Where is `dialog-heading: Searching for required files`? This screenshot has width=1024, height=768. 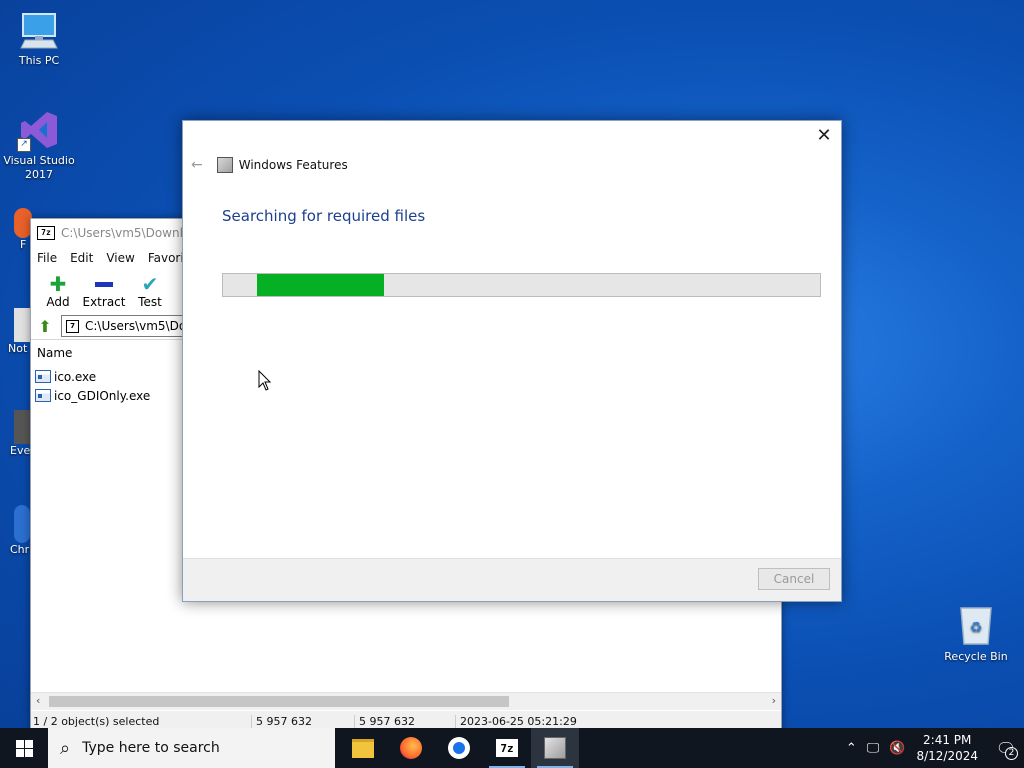
dialog-heading: Searching for required files is located at coordinates (324, 216).